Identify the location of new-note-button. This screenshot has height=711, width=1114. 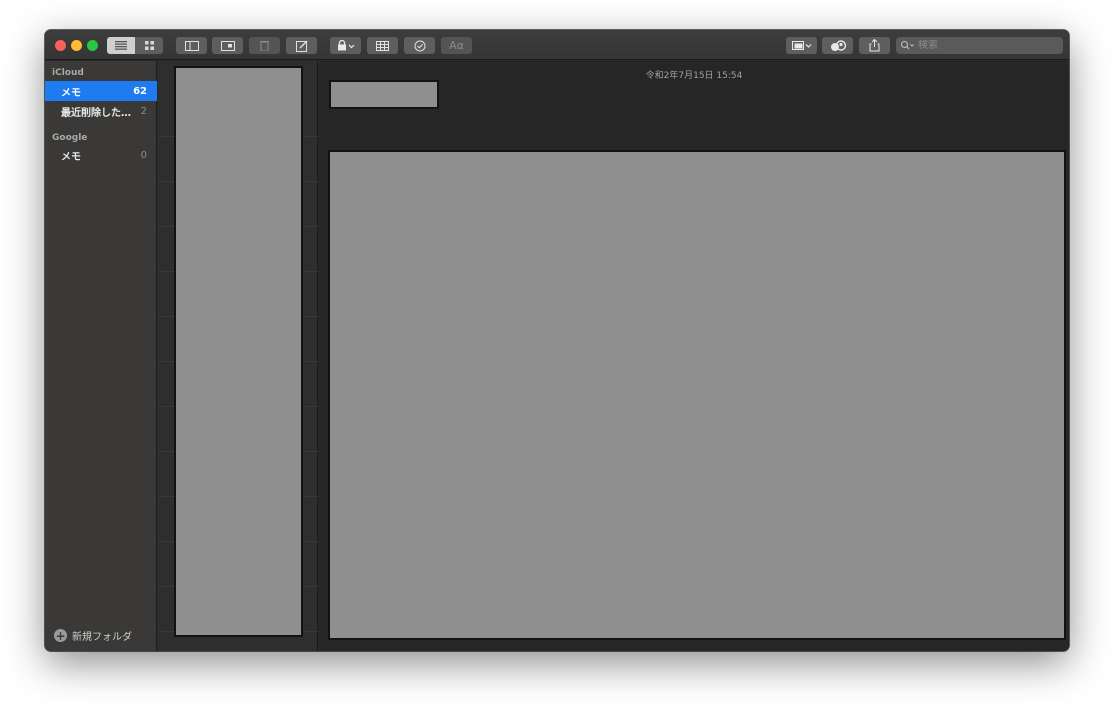
(301, 45).